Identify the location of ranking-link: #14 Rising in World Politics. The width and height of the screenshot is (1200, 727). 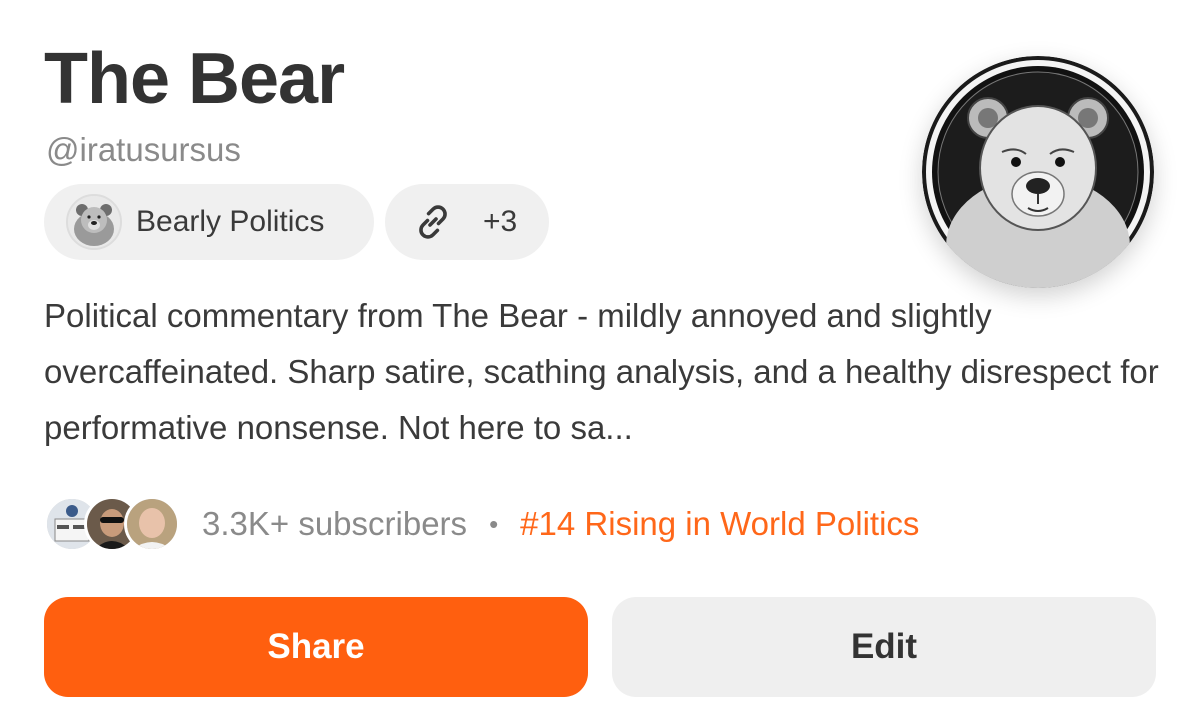
(719, 524).